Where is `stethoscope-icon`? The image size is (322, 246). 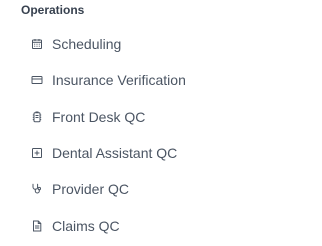 stethoscope-icon is located at coordinates (37, 189).